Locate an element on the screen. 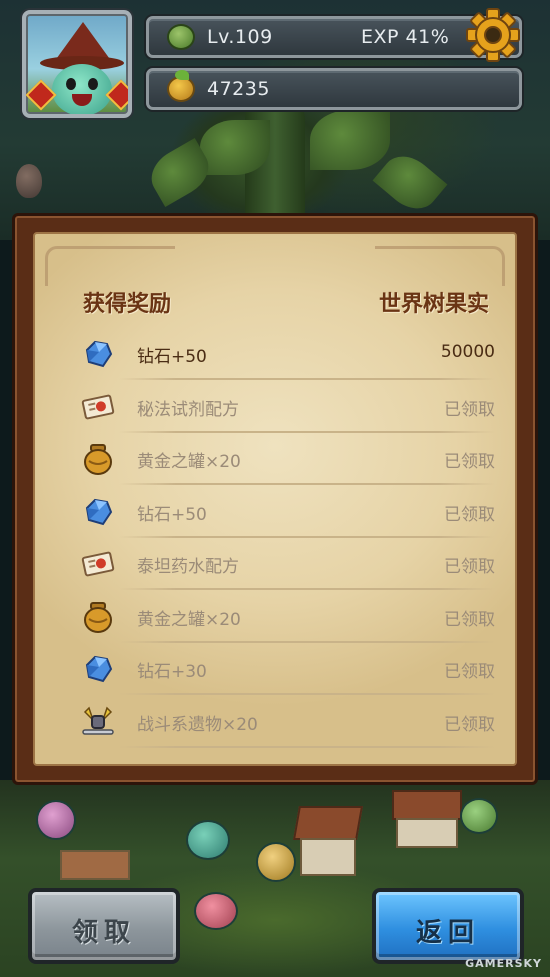  reward-name: 秘法试剂配方 is located at coordinates (188, 409).